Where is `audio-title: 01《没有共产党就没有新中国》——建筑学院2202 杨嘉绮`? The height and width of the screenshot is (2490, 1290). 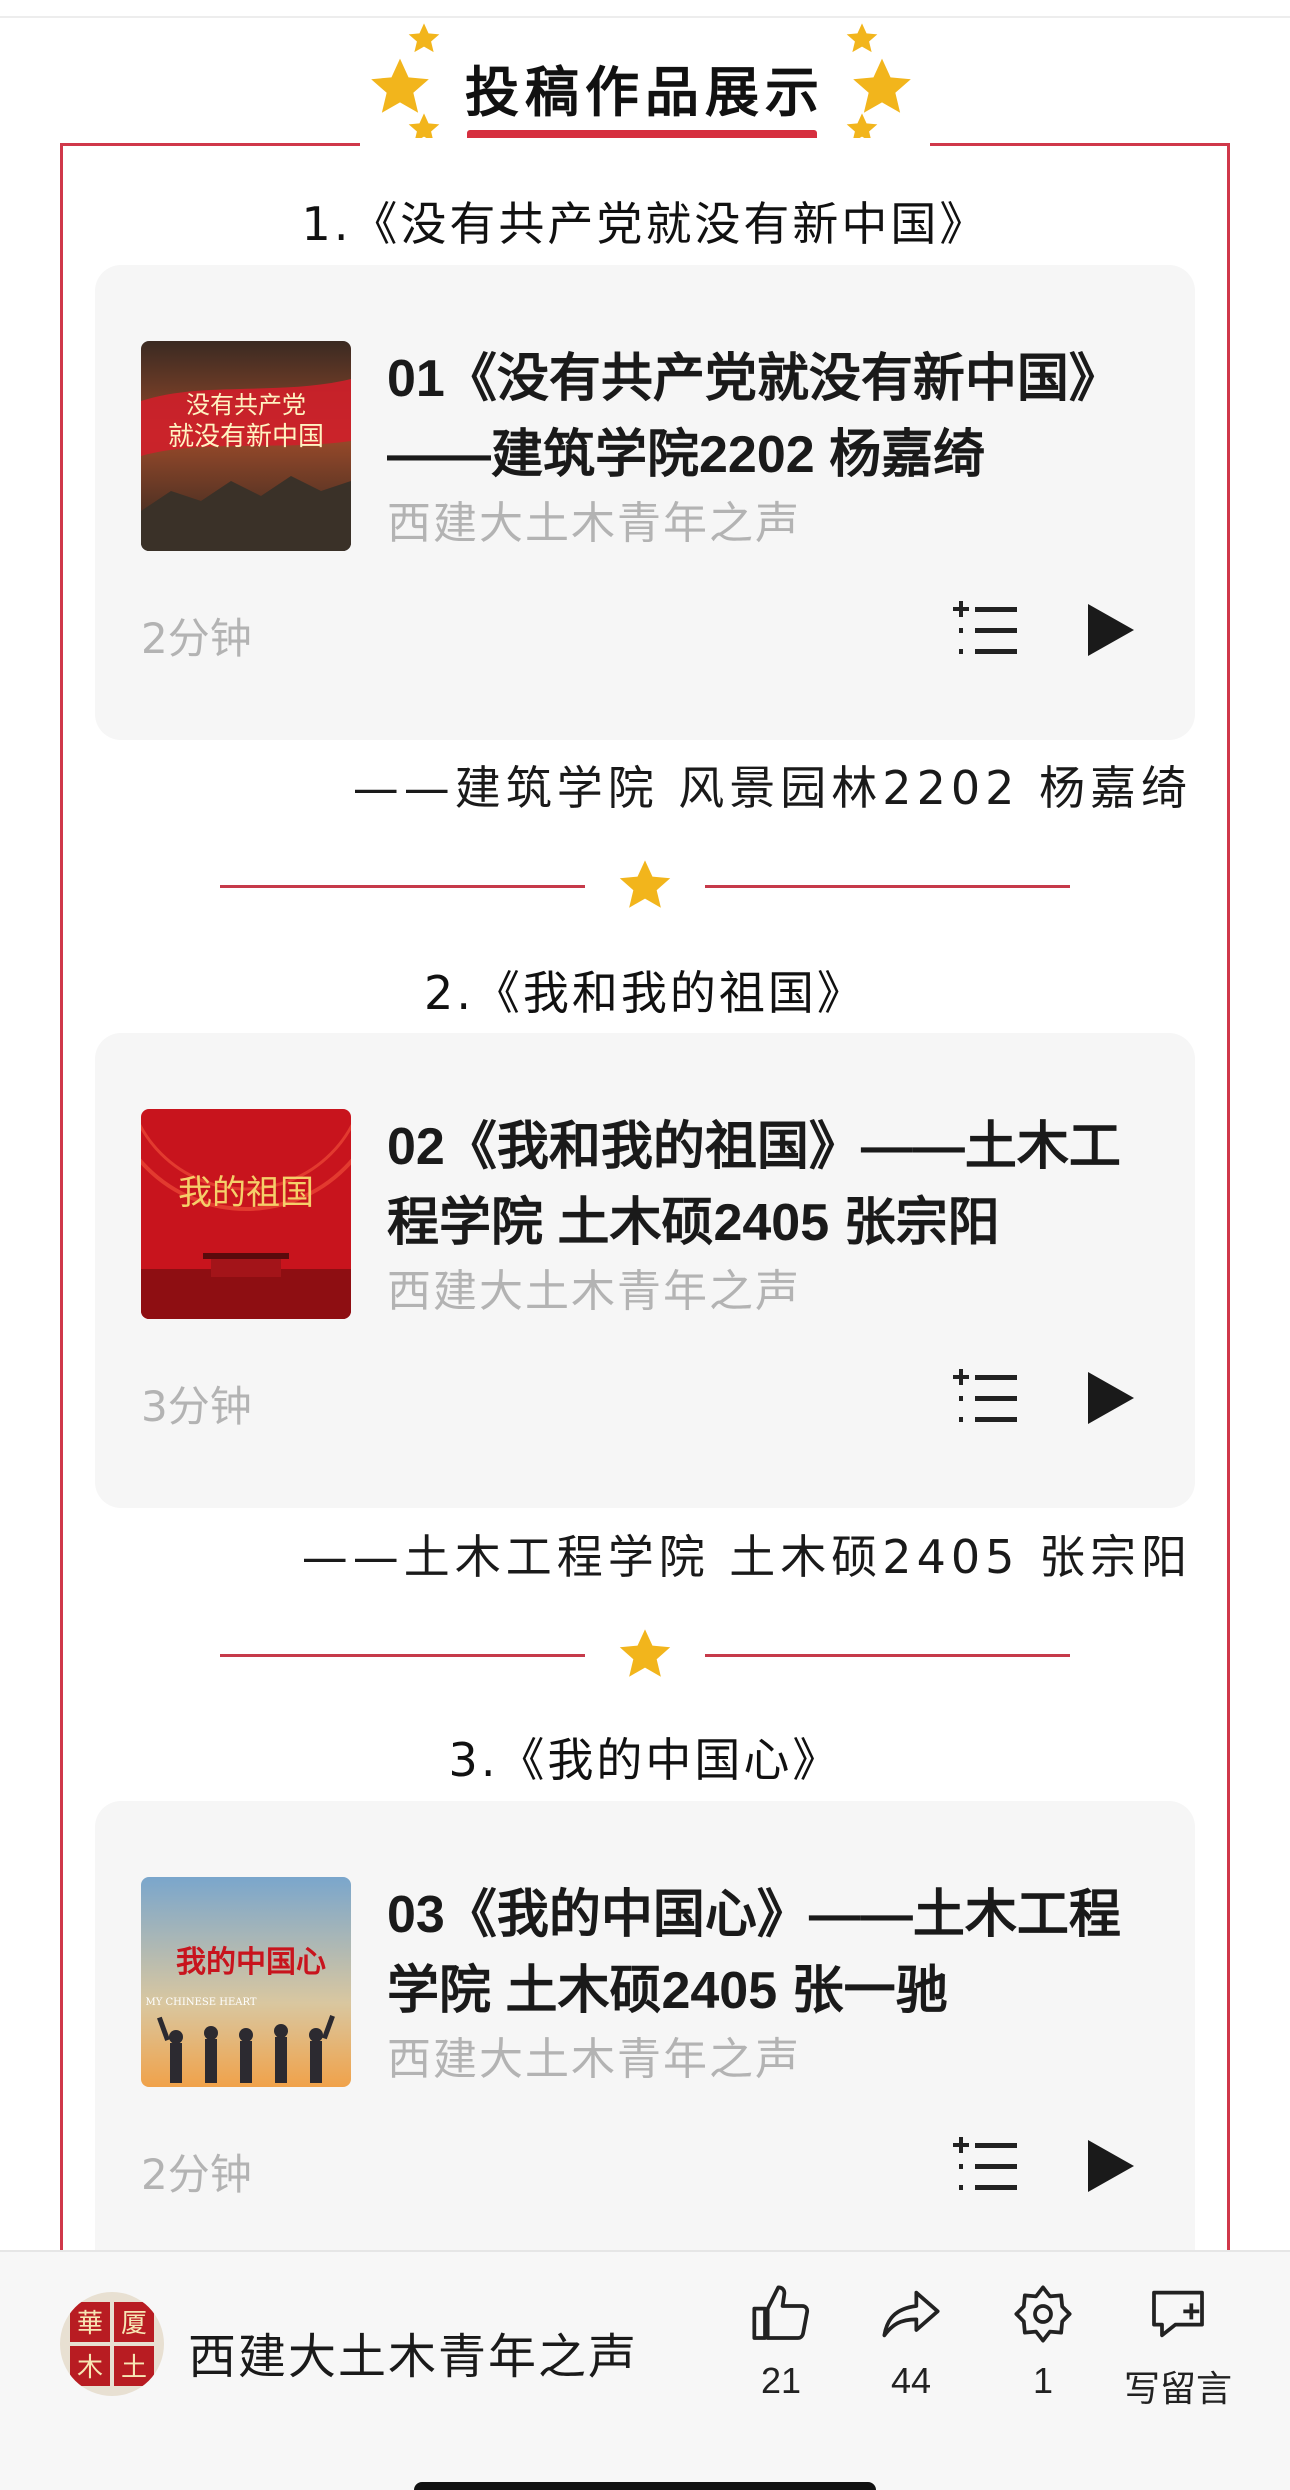 audio-title: 01《没有共产党就没有新中国》——建筑学院2202 杨嘉绮 is located at coordinates (777, 417).